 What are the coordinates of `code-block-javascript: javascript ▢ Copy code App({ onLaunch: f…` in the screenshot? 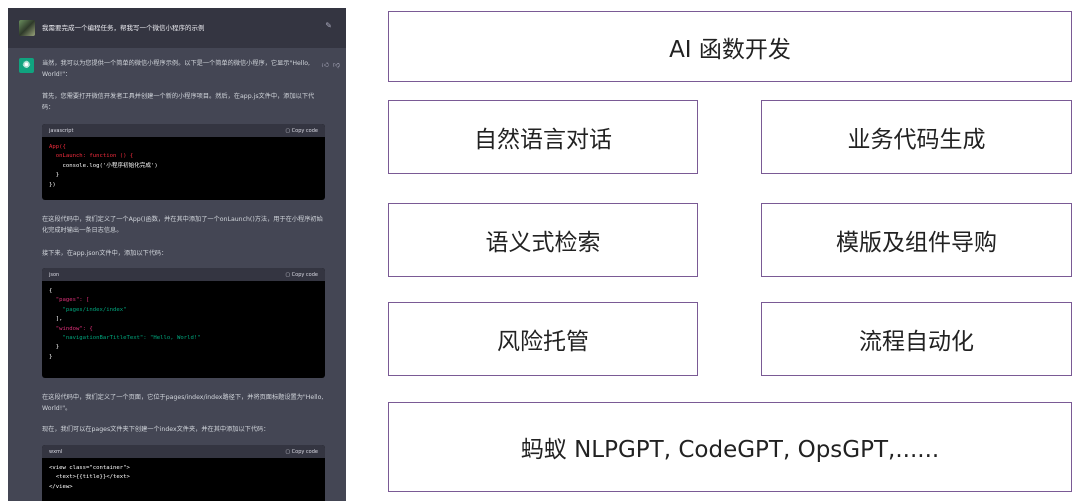 It's located at (183, 162).